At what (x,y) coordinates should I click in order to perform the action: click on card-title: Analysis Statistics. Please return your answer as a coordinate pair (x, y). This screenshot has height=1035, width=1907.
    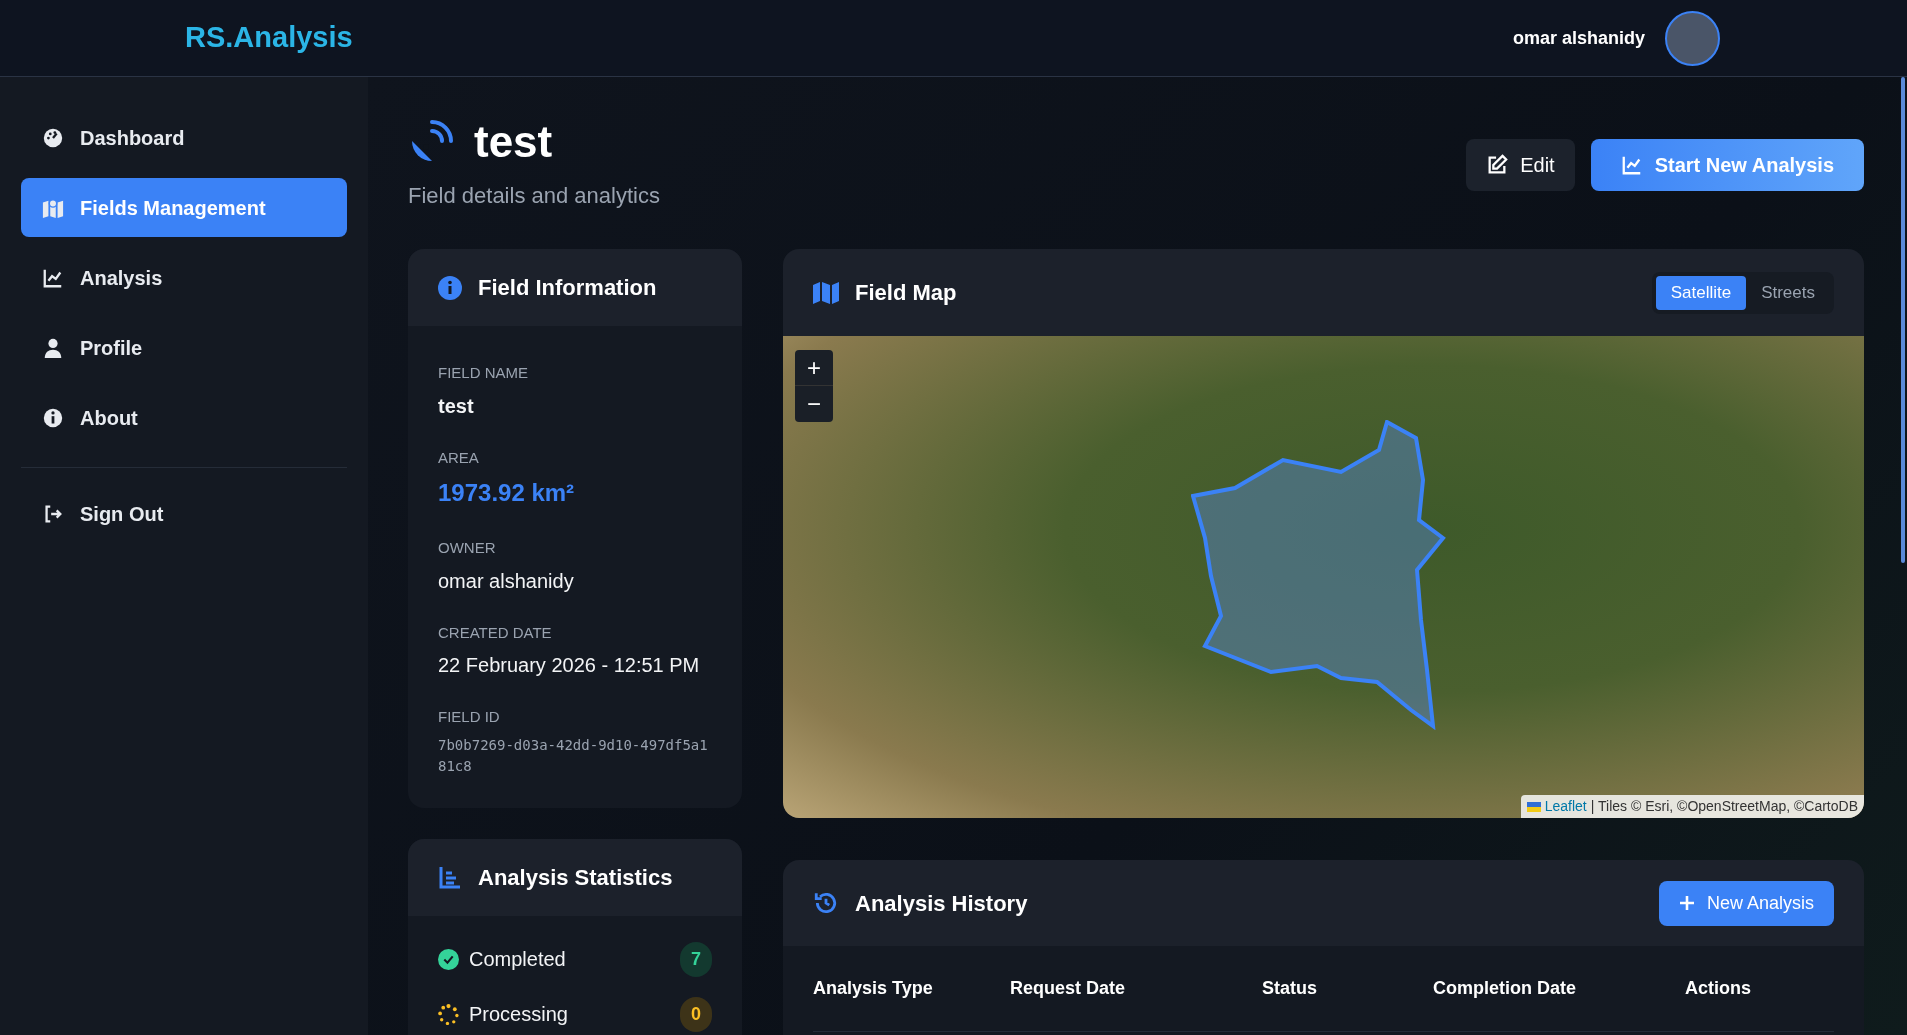
    Looking at the image, I should click on (575, 877).